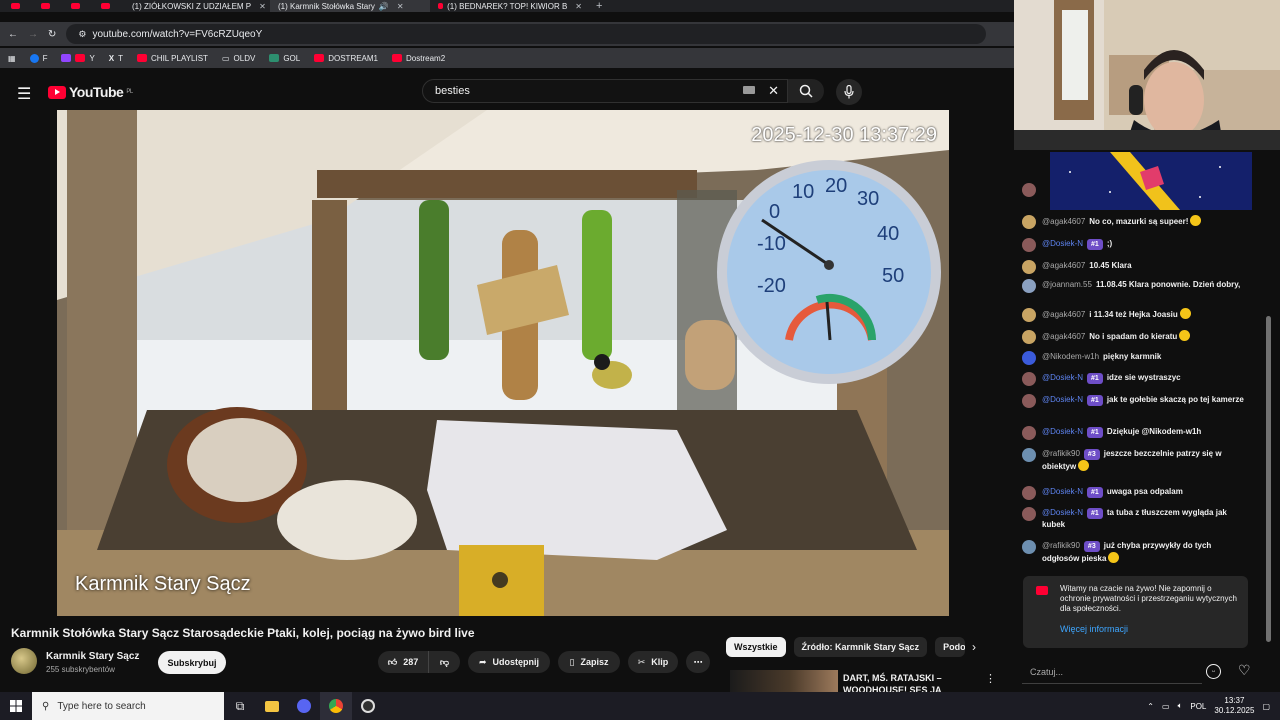 This screenshot has width=1280, height=720. I want to click on keyboard-icon, so click(749, 90).